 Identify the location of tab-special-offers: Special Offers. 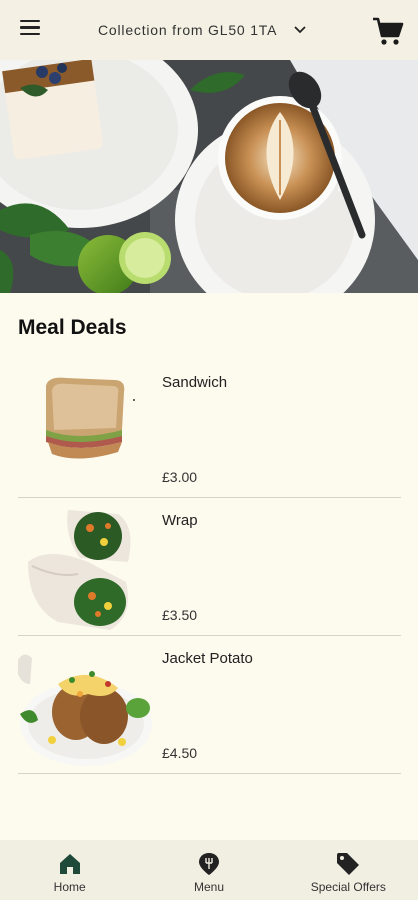
(348, 870).